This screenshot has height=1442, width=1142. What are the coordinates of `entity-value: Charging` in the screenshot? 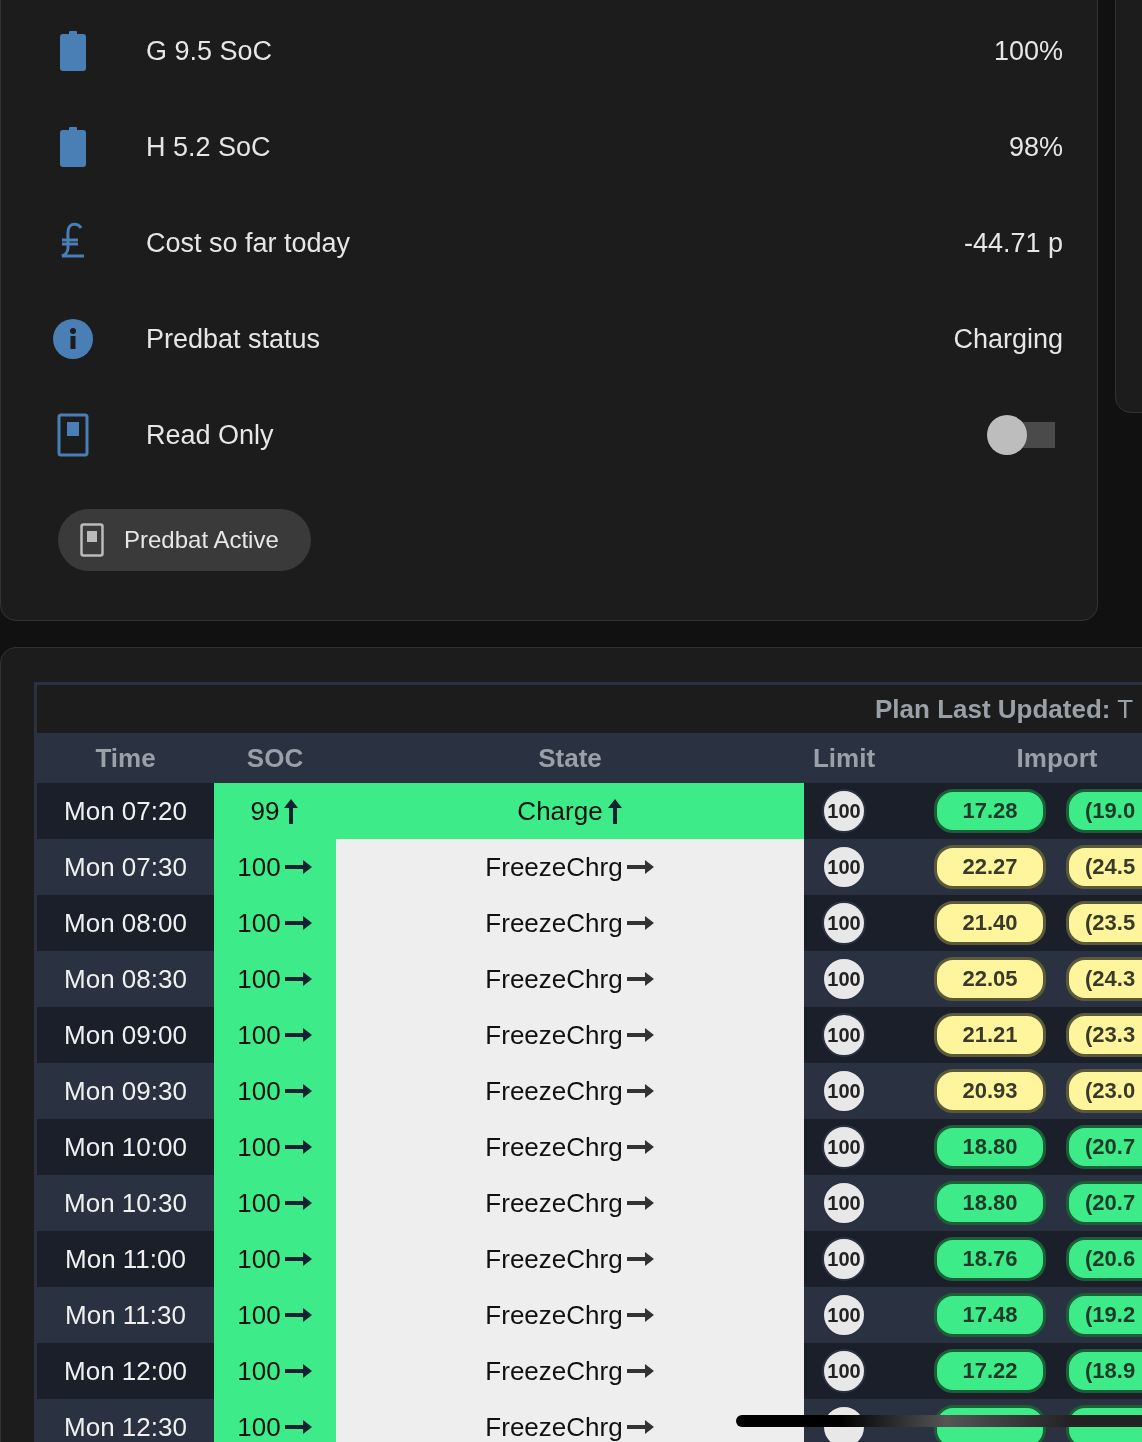 It's located at (1008, 339).